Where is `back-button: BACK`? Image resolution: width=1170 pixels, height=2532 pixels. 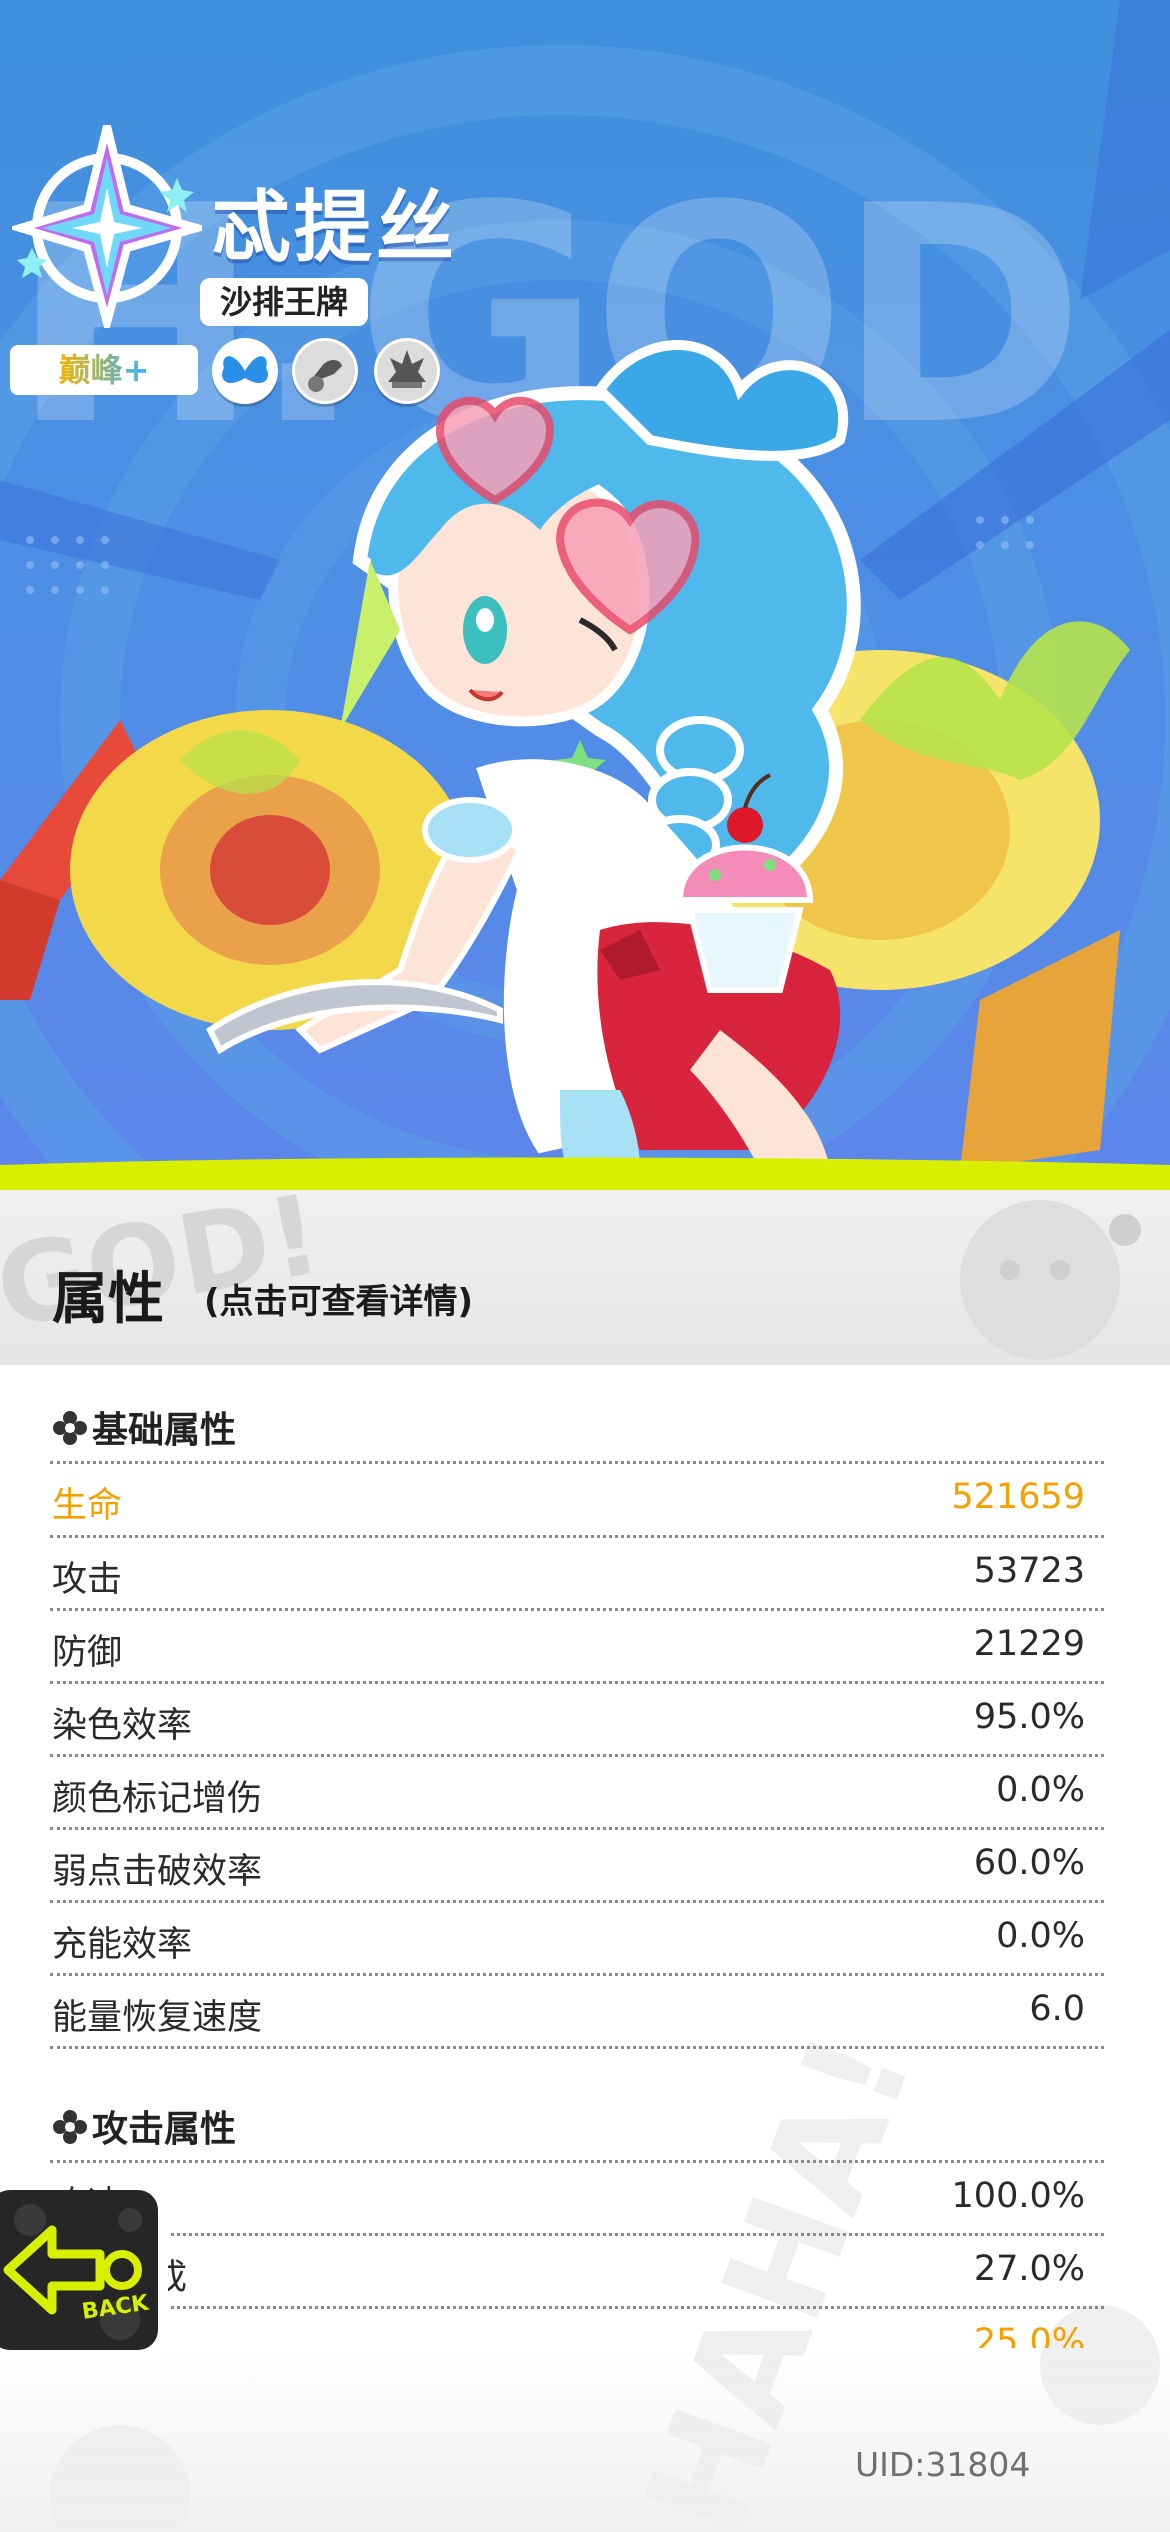
back-button: BACK is located at coordinates (85, 2280).